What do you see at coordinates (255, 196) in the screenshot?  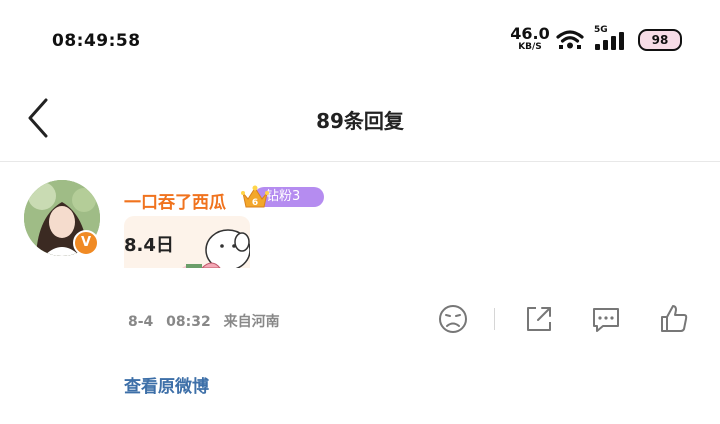 I see `crown-icon: 6` at bounding box center [255, 196].